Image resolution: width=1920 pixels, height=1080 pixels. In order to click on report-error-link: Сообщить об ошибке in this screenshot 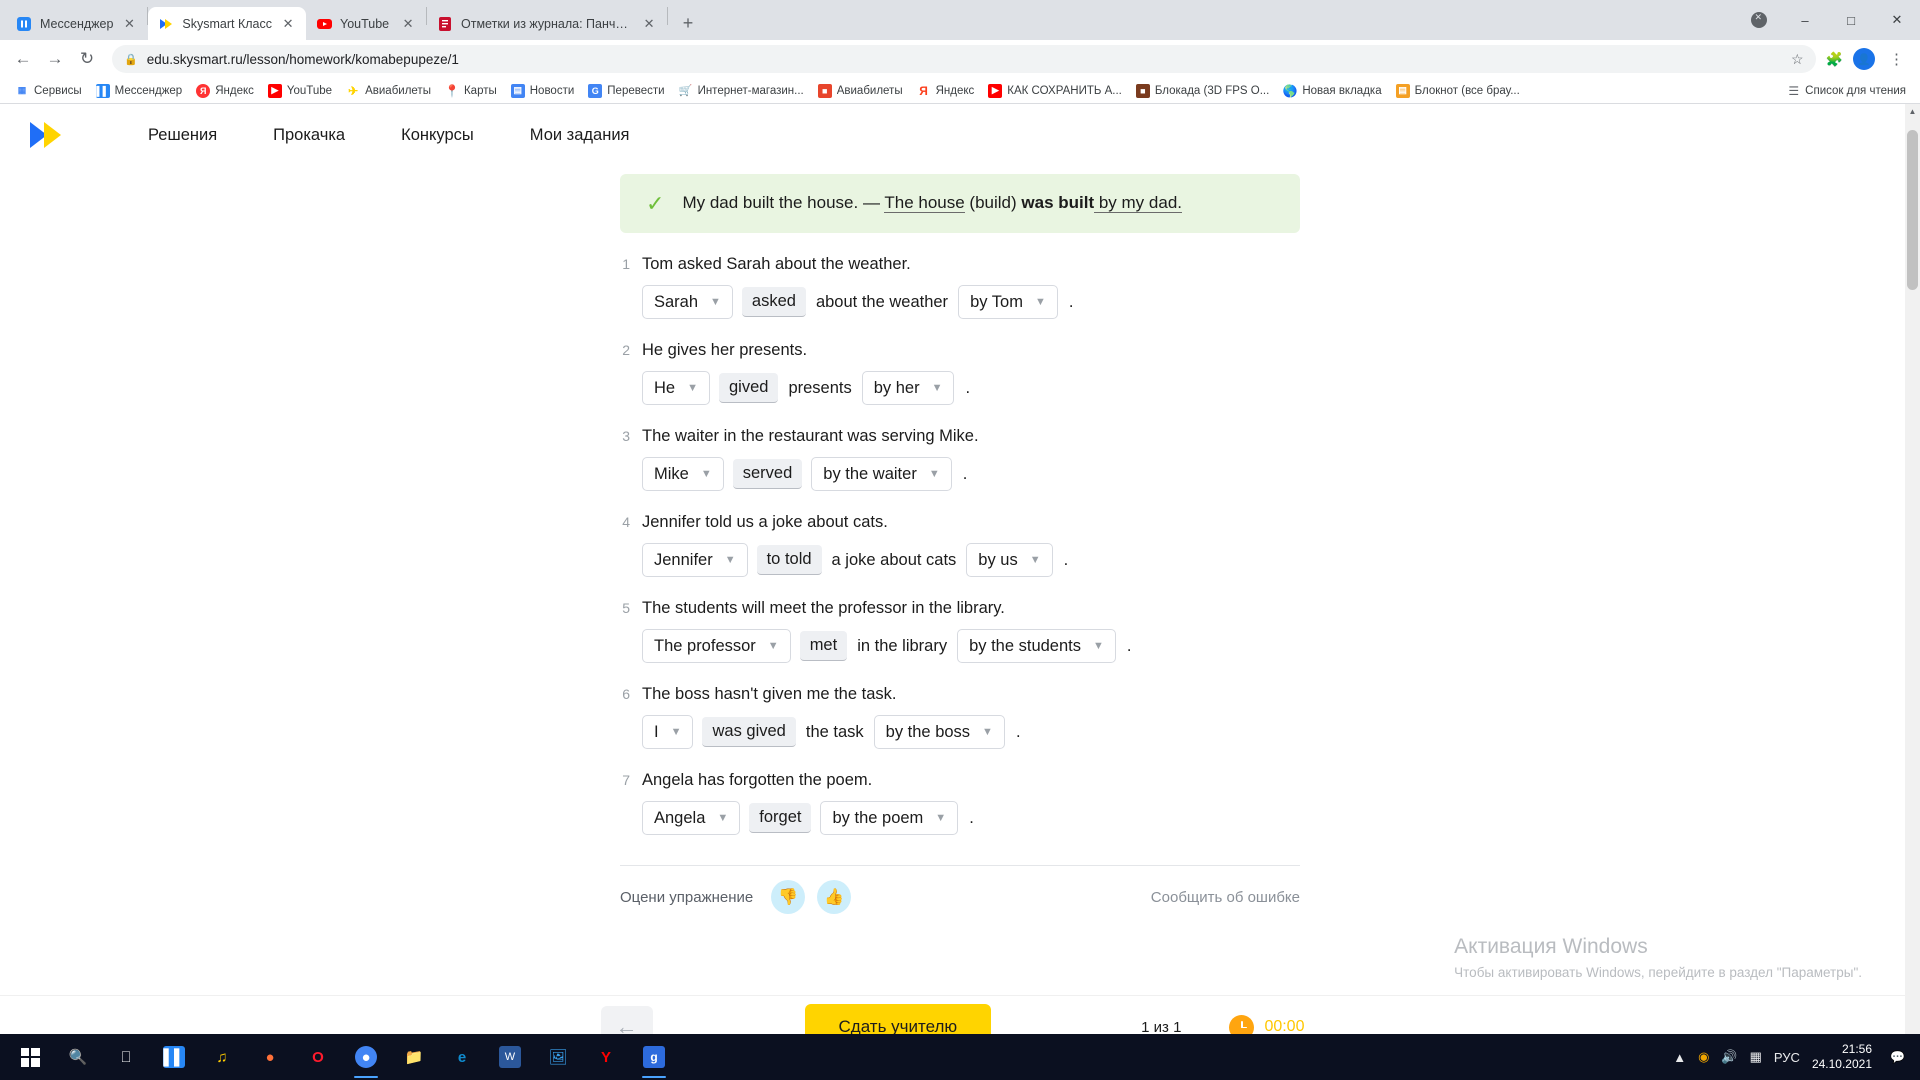, I will do `click(1225, 897)`.